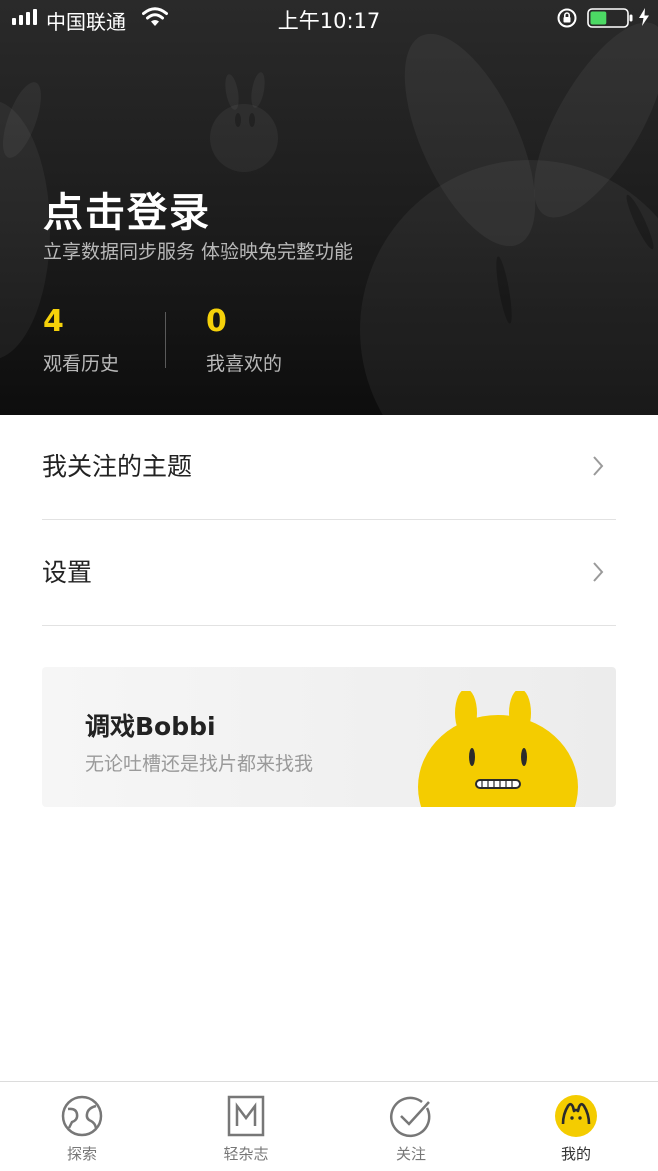 The height and width of the screenshot is (1171, 658). Describe the element at coordinates (246, 1154) in the screenshot. I see `tab-label: 轻杂志` at that location.